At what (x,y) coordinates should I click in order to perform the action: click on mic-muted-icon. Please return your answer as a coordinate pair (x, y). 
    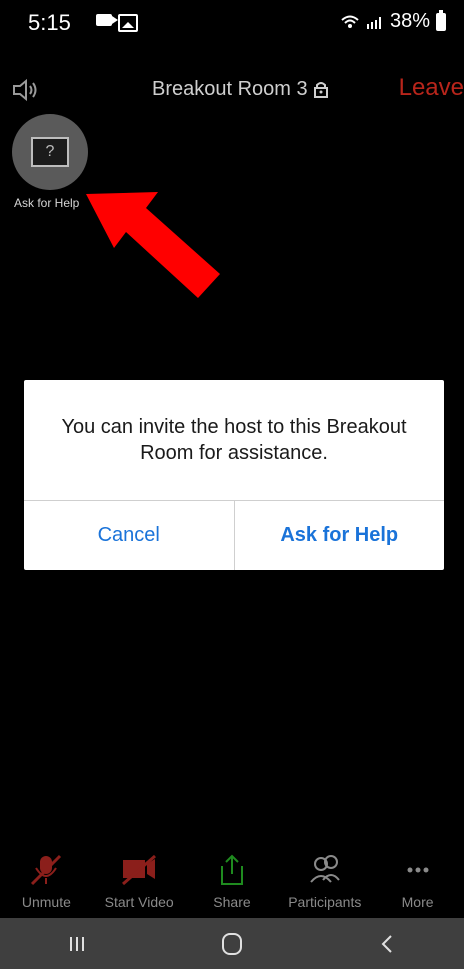
    Looking at the image, I should click on (46, 870).